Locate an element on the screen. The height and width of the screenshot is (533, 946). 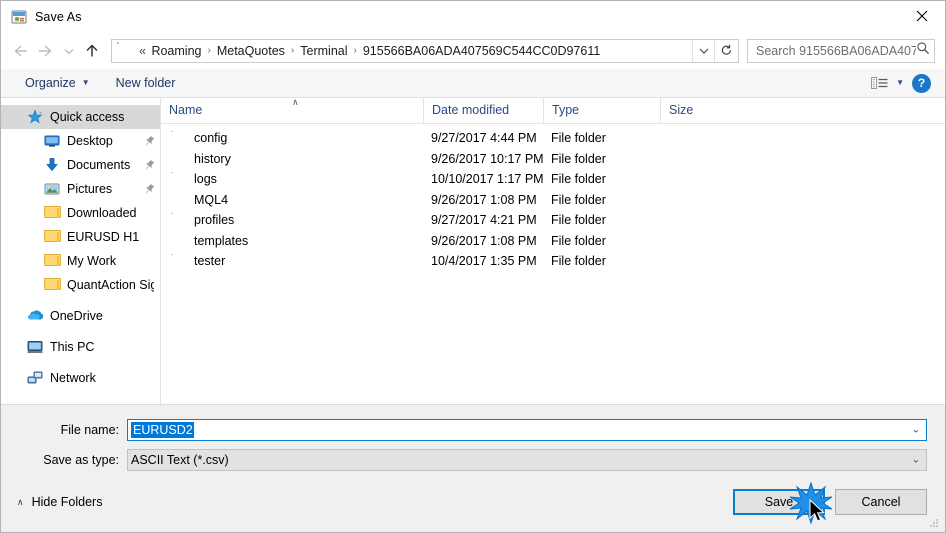
hide-folders-toggle: ∧ Hide Folders is located at coordinates (59, 502).